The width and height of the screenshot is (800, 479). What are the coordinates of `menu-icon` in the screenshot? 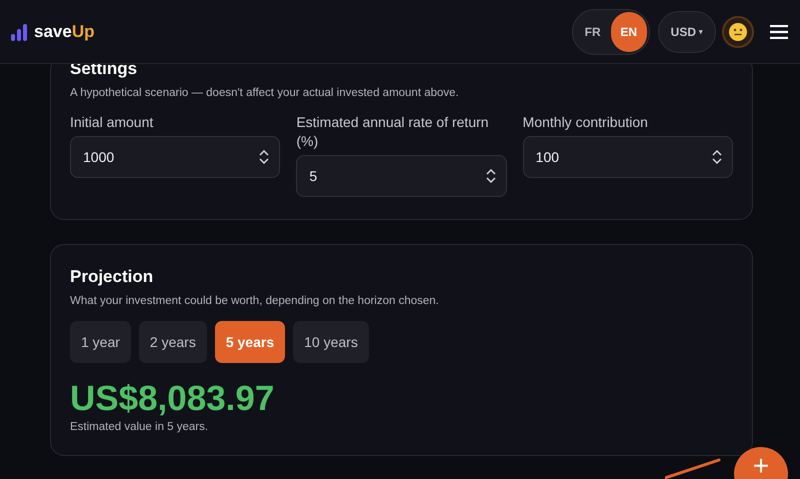 It's located at (779, 31).